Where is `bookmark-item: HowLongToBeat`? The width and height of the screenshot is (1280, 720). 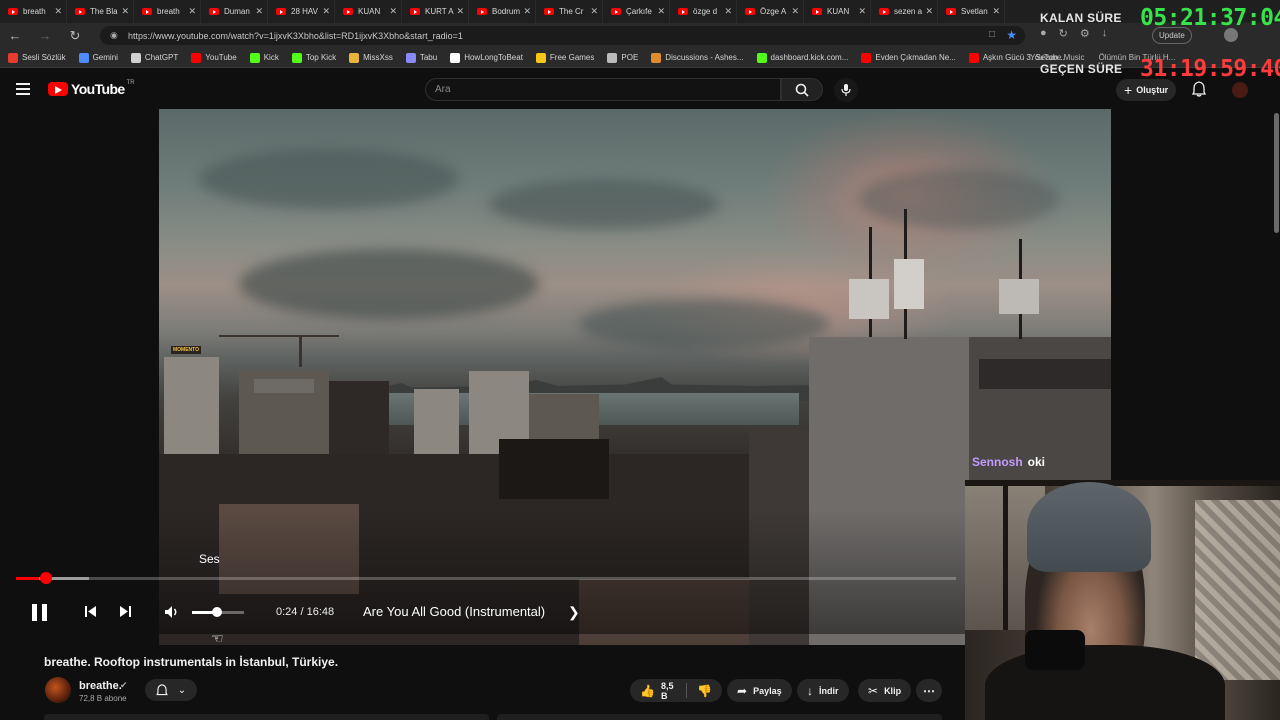 bookmark-item: HowLongToBeat is located at coordinates (486, 57).